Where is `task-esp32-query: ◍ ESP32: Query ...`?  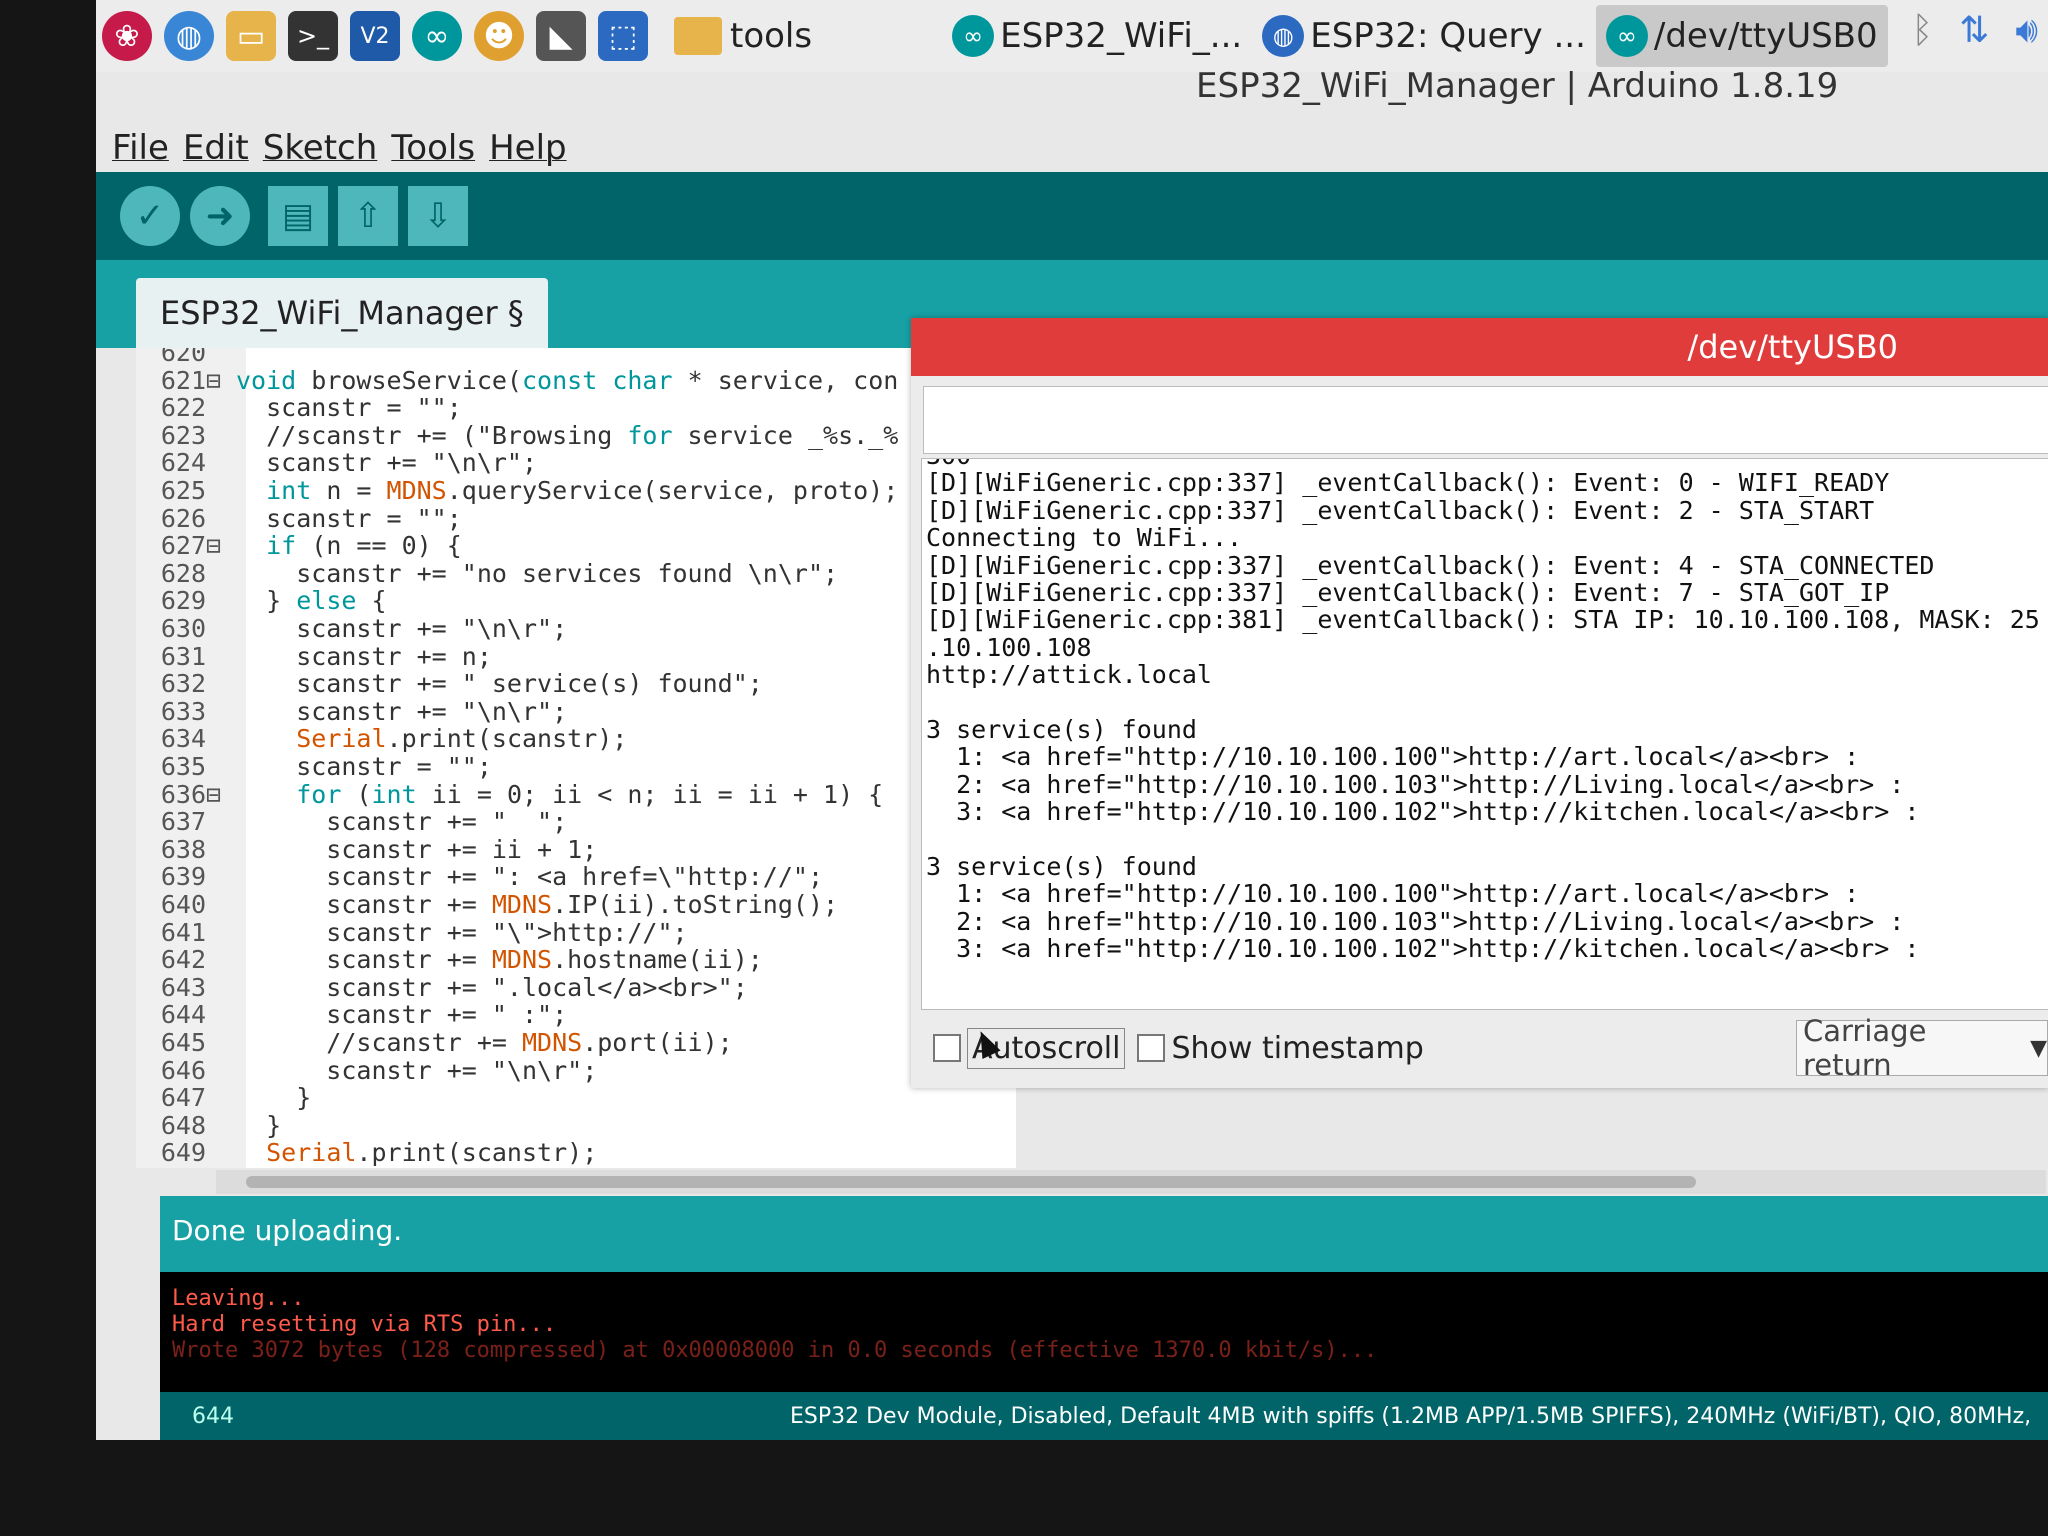
task-esp32-query: ◍ ESP32: Query ... is located at coordinates (1424, 36).